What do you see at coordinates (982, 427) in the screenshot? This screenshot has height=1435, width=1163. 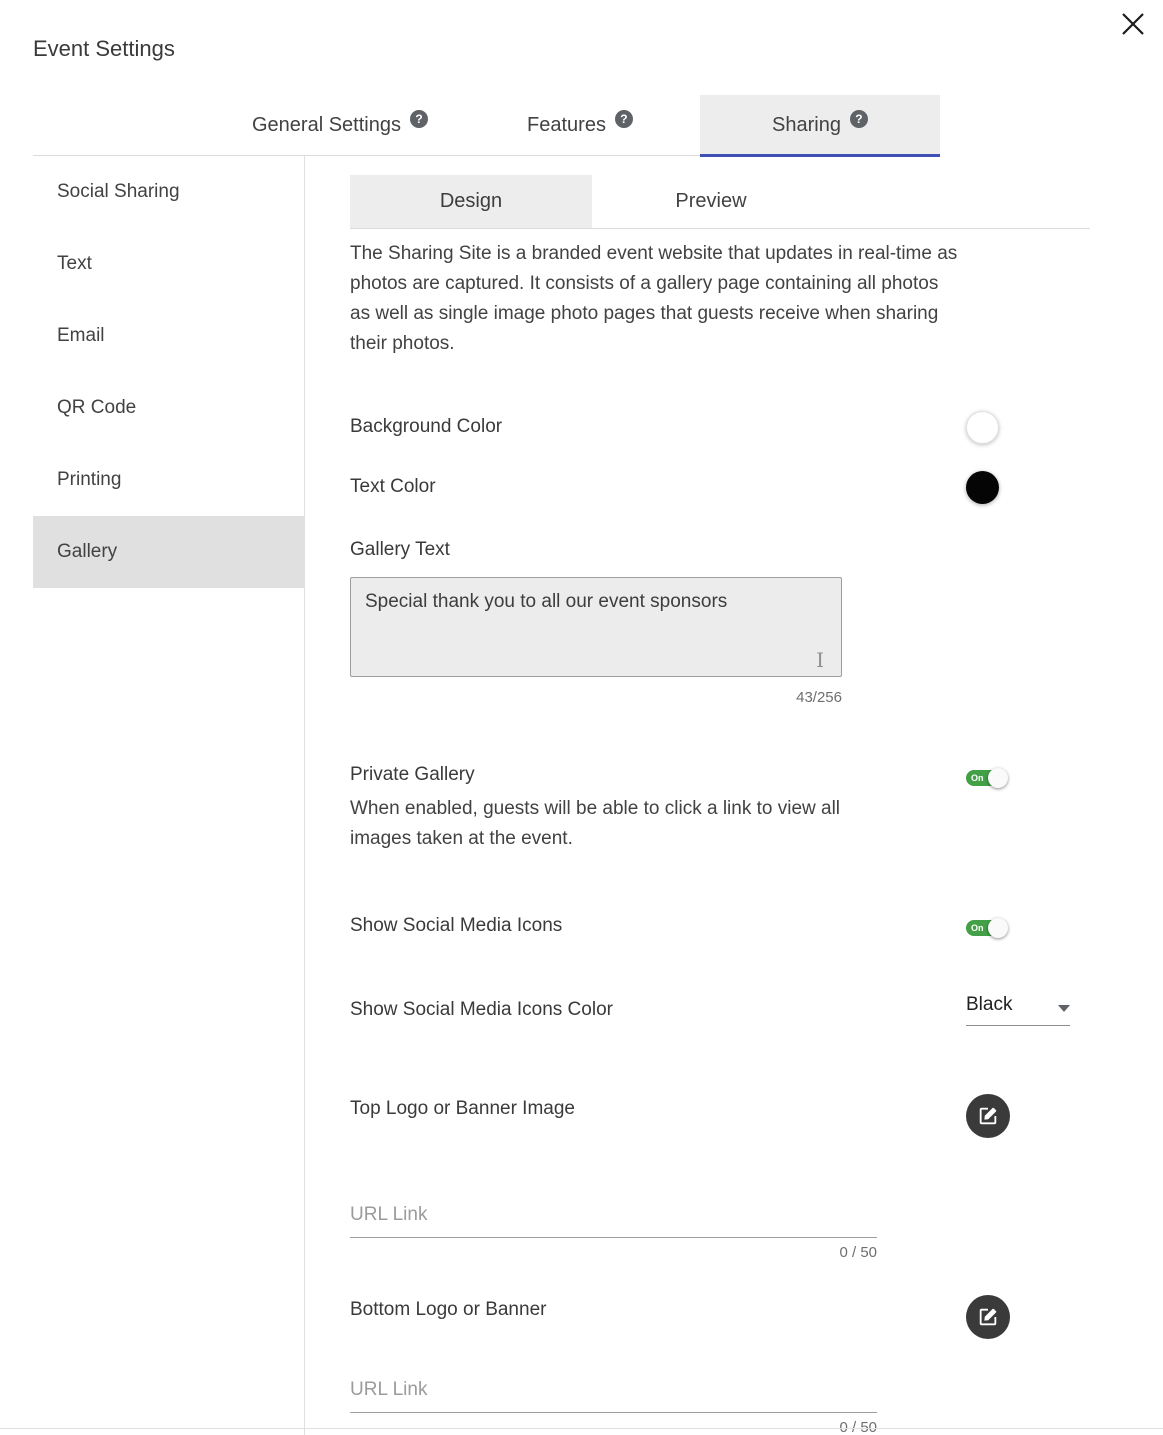 I see `background-color-swatch` at bounding box center [982, 427].